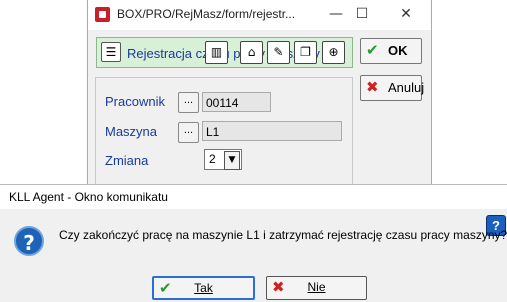  Describe the element at coordinates (336, 14) in the screenshot. I see `minimize-button: —` at that location.